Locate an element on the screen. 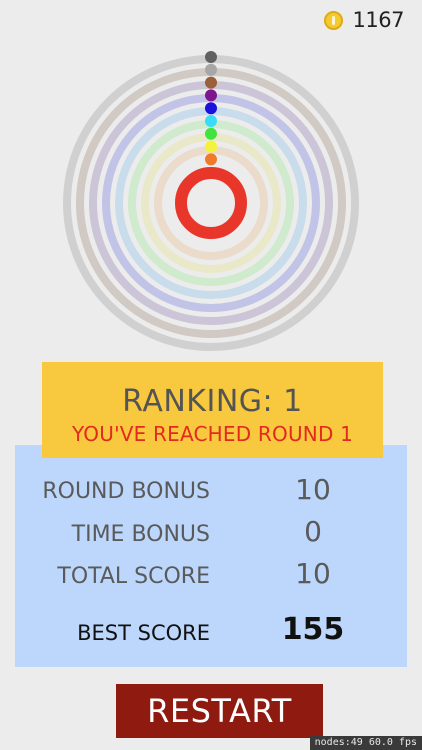  debug-stats: nodes:49 60.0 fps is located at coordinates (365, 743).